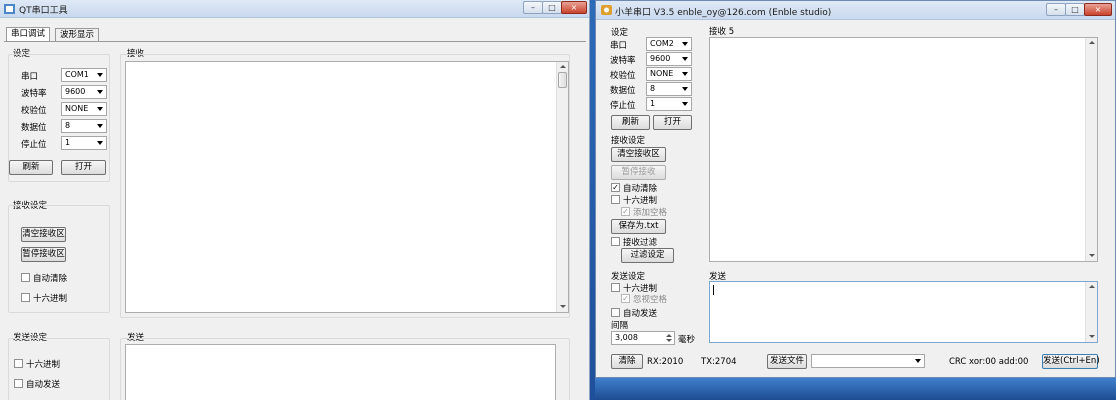 Image resolution: width=1116 pixels, height=400 pixels. Describe the element at coordinates (625, 211) in the screenshot. I see `add-space-checkbox: ✓` at that location.